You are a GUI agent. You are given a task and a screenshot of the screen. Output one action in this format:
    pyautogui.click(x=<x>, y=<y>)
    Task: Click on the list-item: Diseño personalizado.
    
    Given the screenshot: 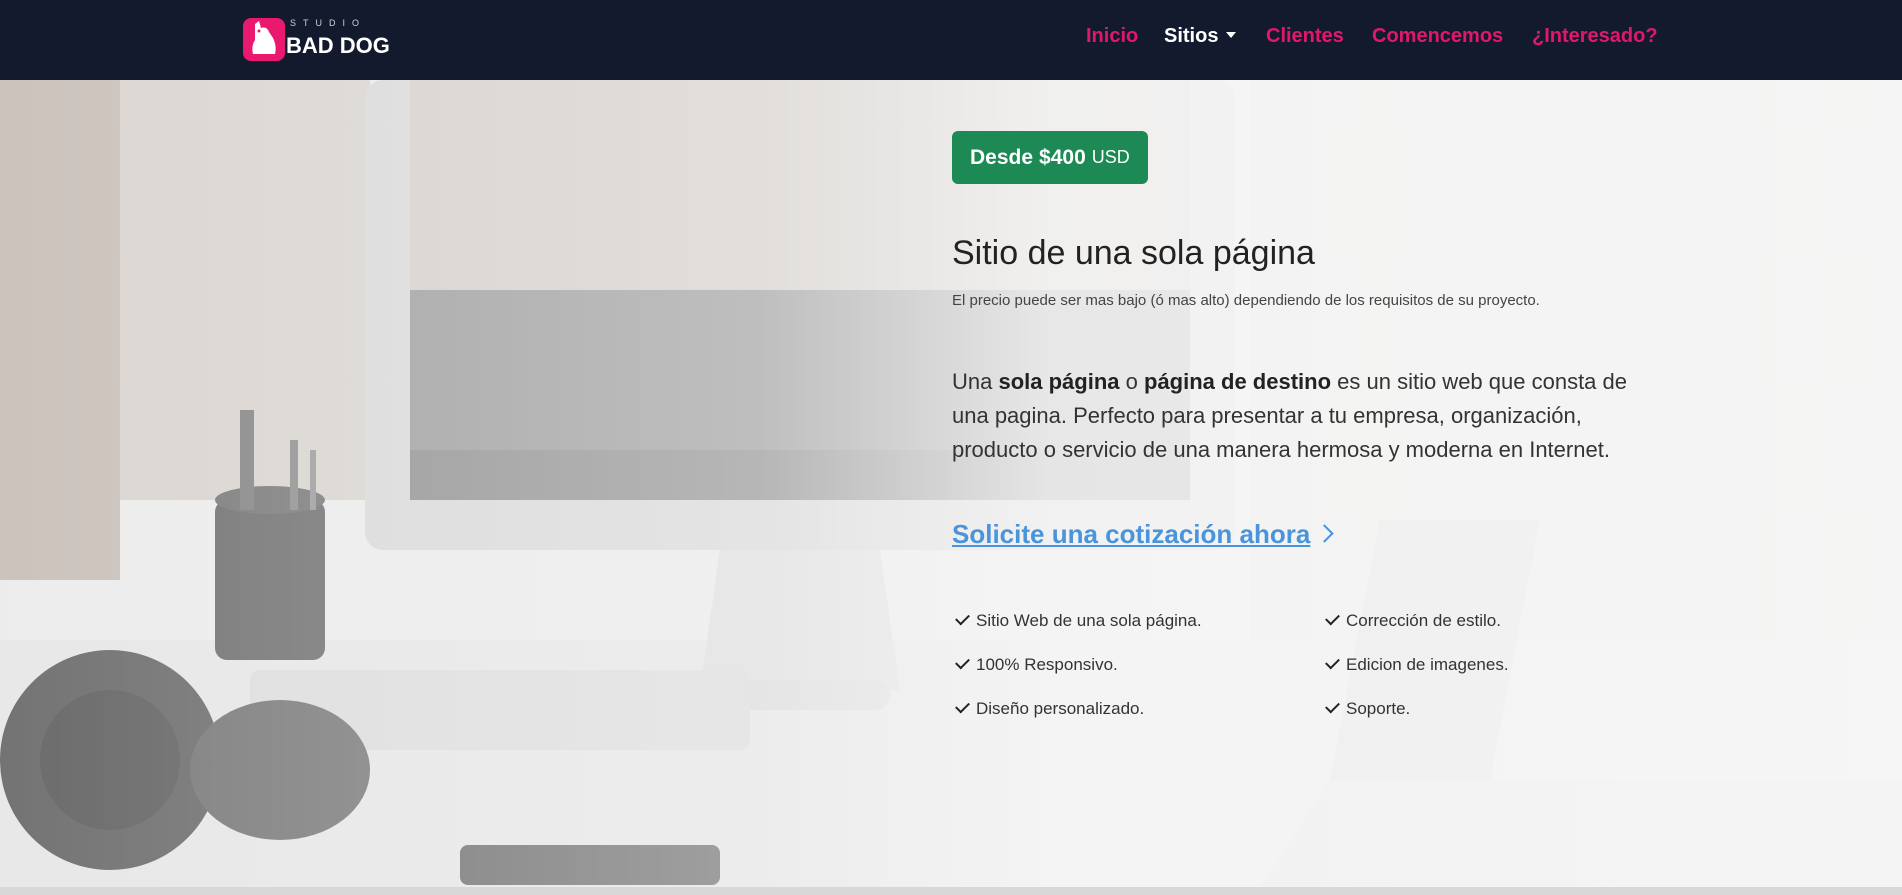 What is the action you would take?
    pyautogui.click(x=1050, y=708)
    